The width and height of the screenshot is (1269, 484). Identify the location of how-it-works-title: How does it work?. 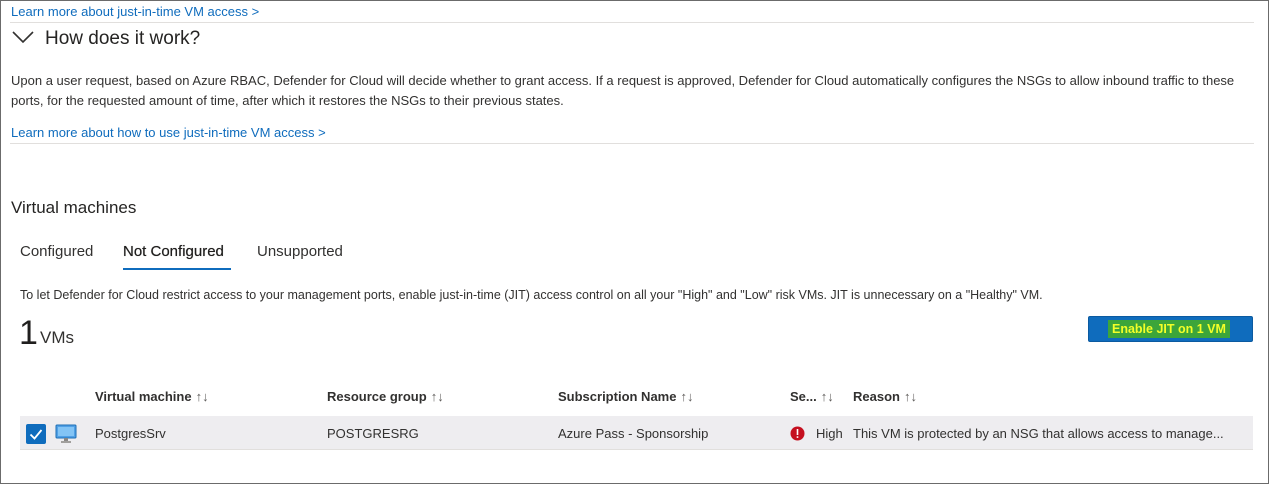
(122, 39).